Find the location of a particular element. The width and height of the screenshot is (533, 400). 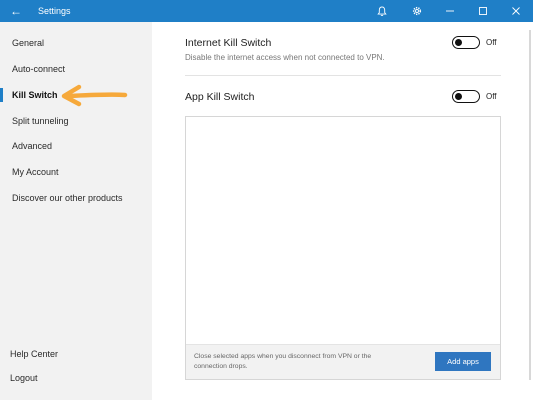

bell-icon is located at coordinates (382, 11).